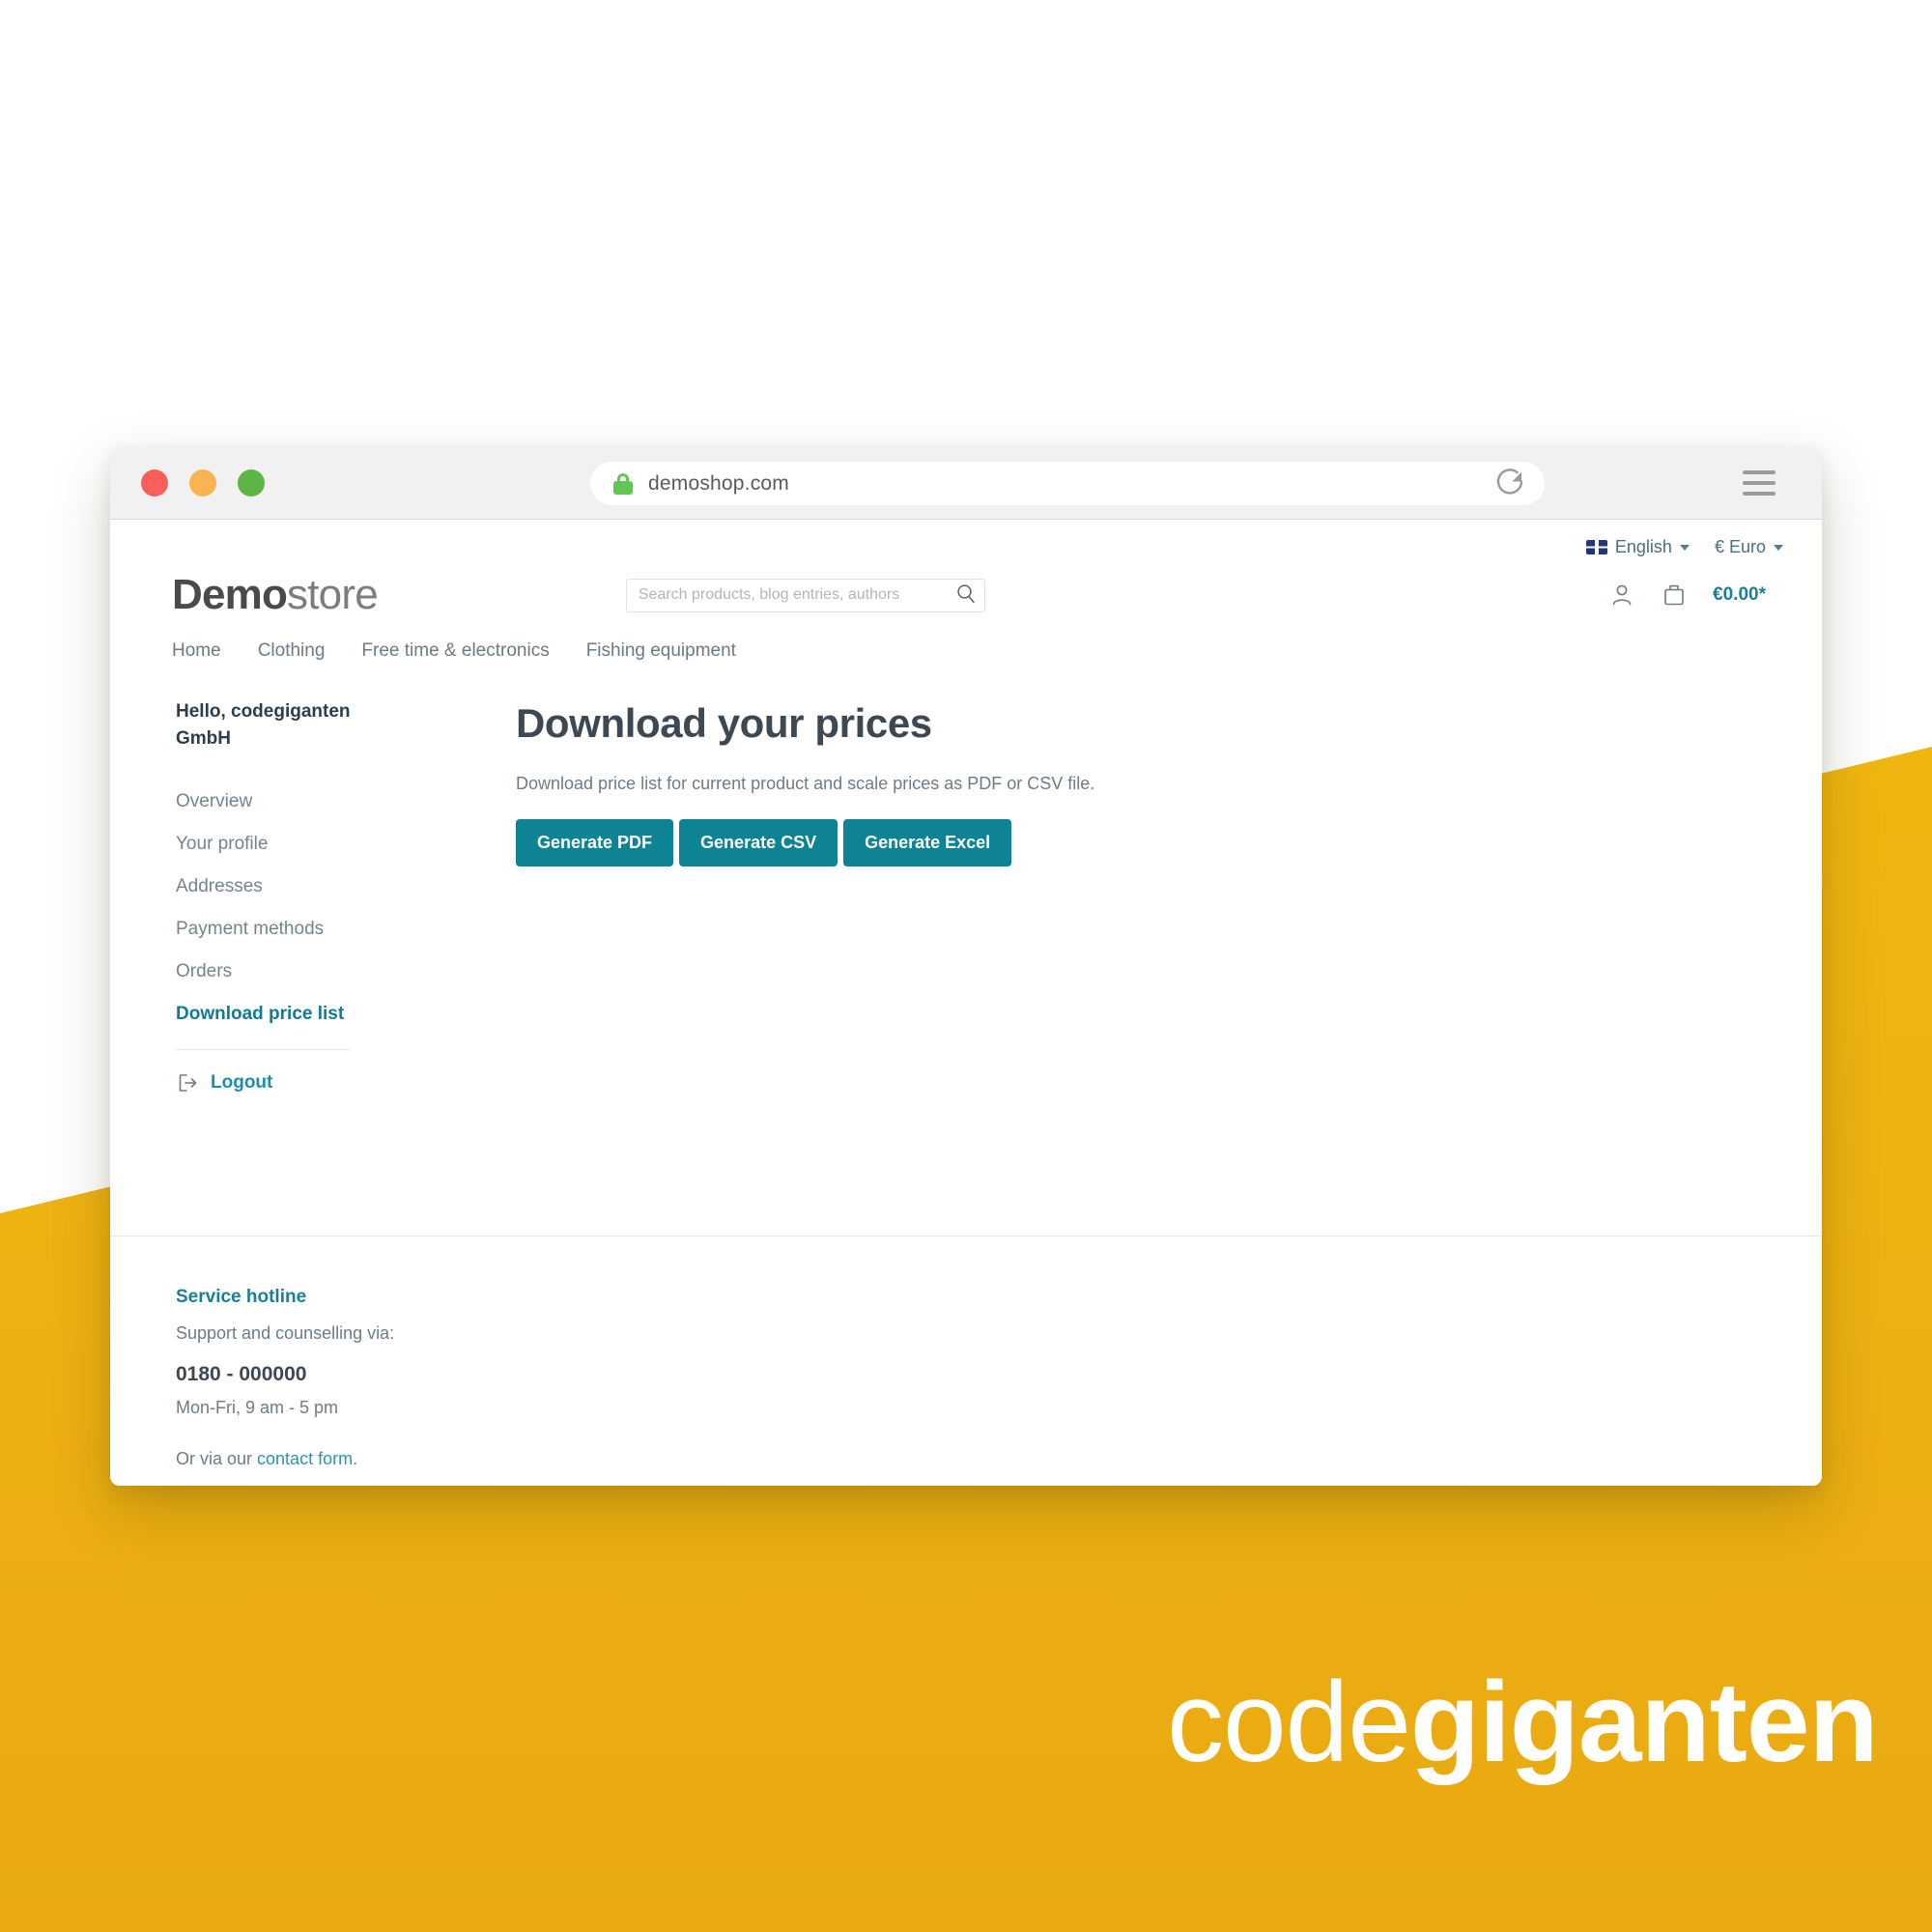 This screenshot has width=1932, height=1932. I want to click on contact-form-link: contact form, so click(305, 1458).